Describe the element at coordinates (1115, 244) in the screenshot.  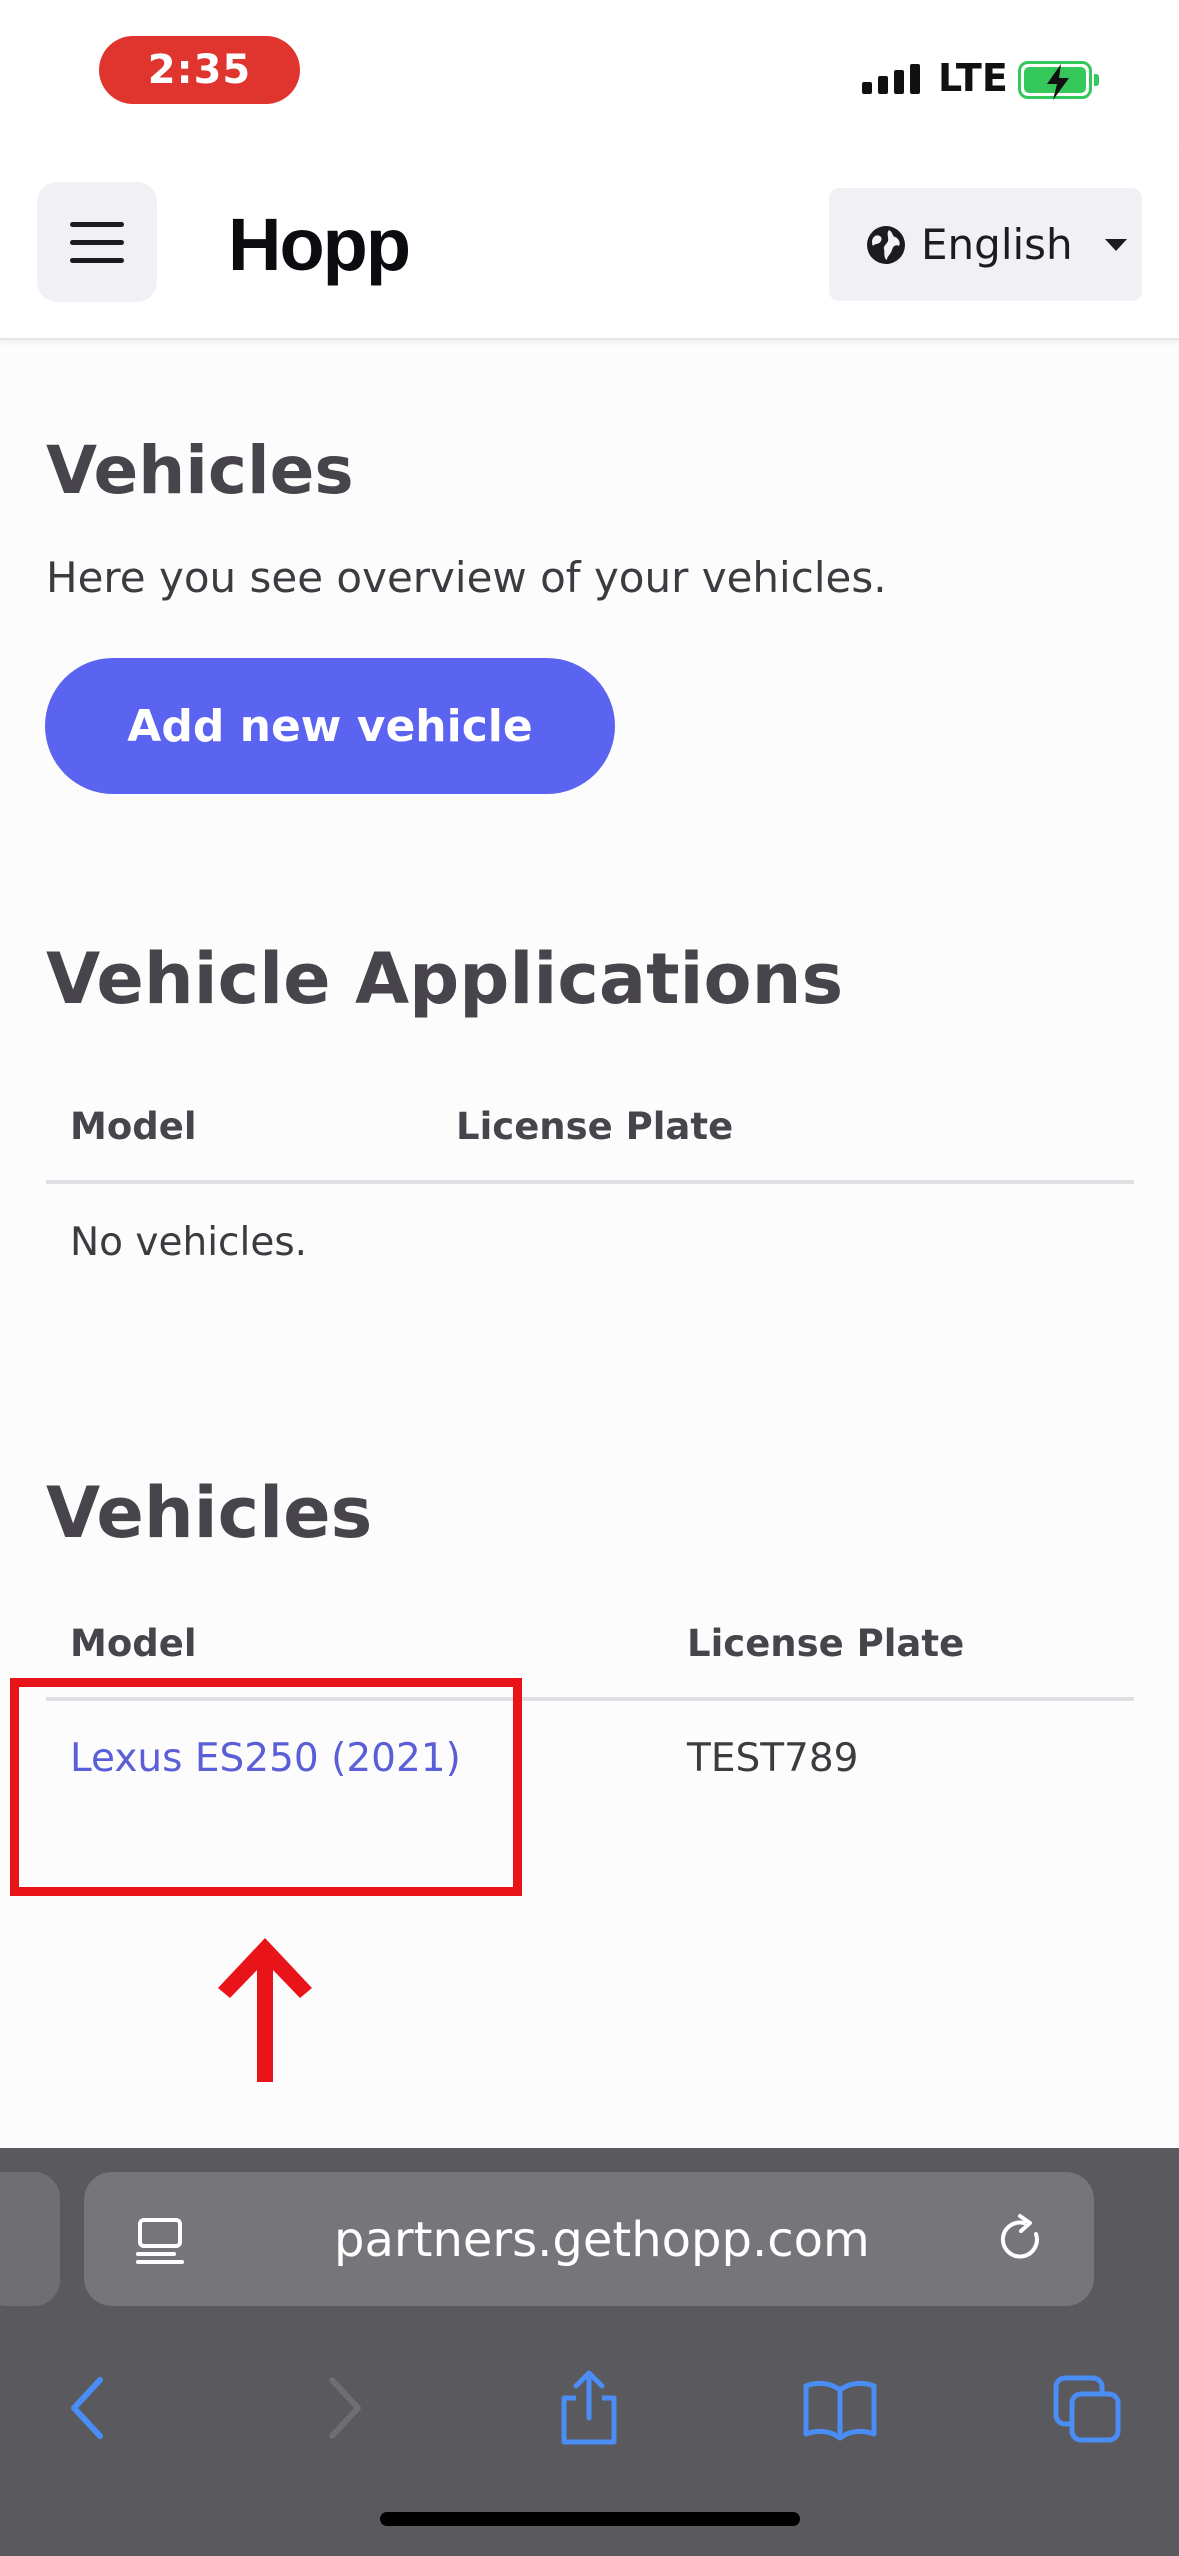
I see `caret-down-icon` at that location.